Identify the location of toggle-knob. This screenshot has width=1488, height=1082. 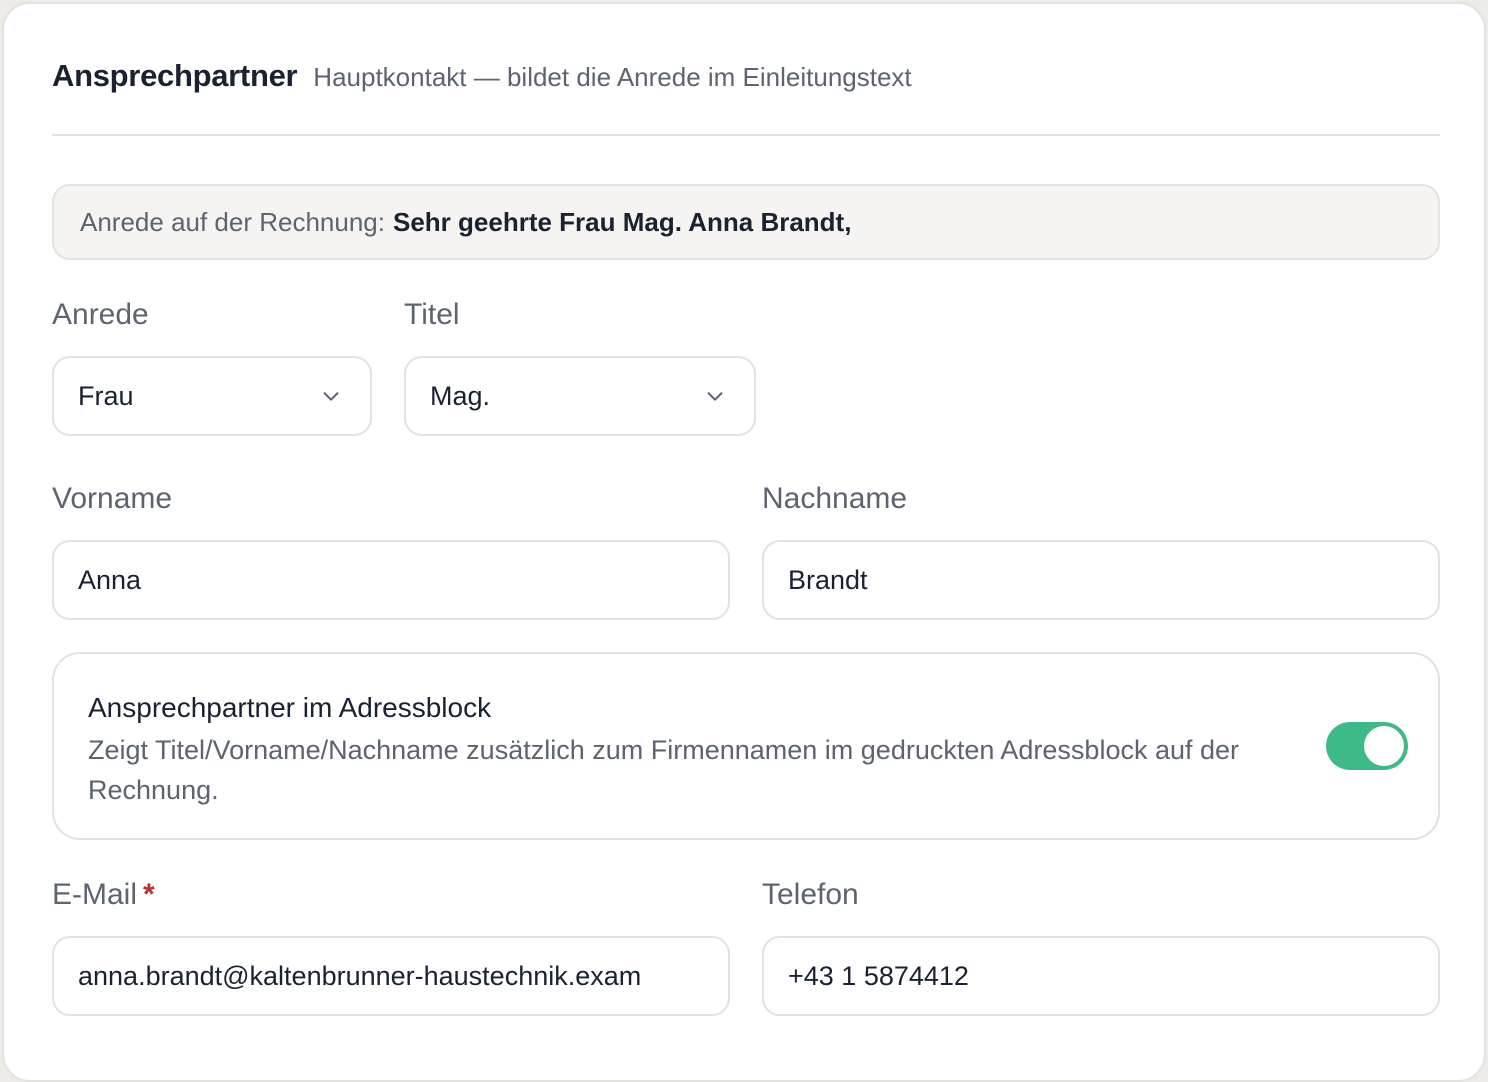
(1384, 746).